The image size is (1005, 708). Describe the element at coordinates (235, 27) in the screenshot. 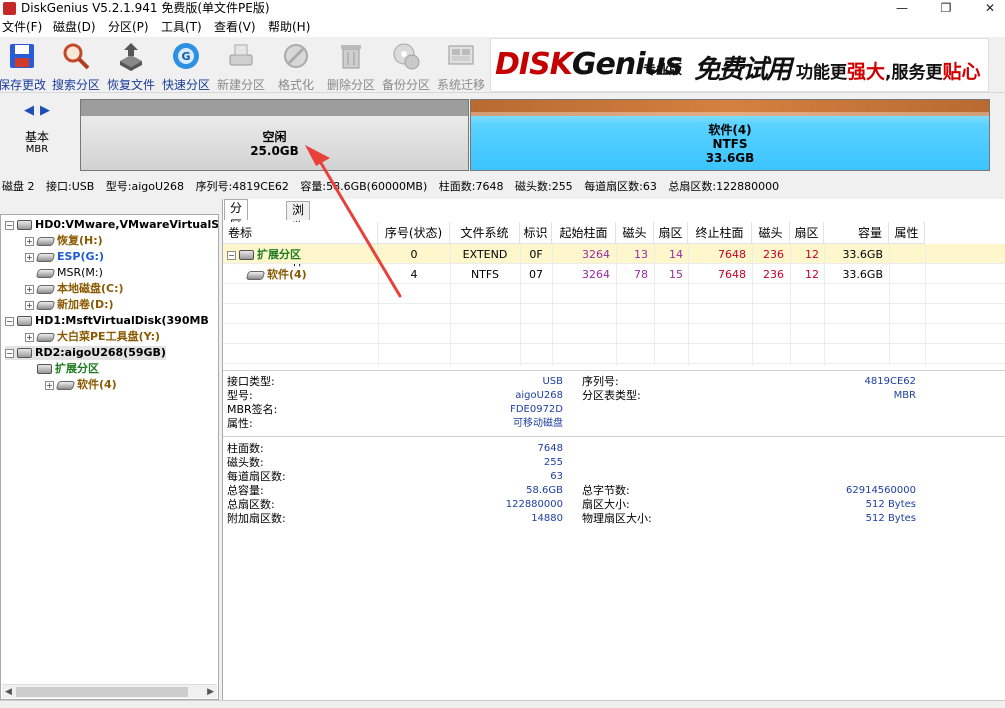

I see `menu-view: 查看(V)` at that location.